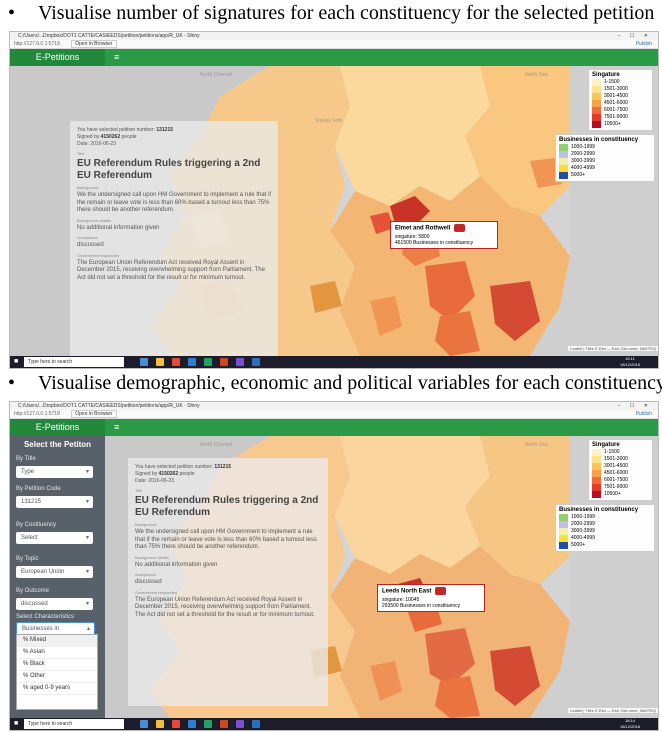  Describe the element at coordinates (620, 96) in the screenshot. I see `legend-row: 3001-4500` at that location.